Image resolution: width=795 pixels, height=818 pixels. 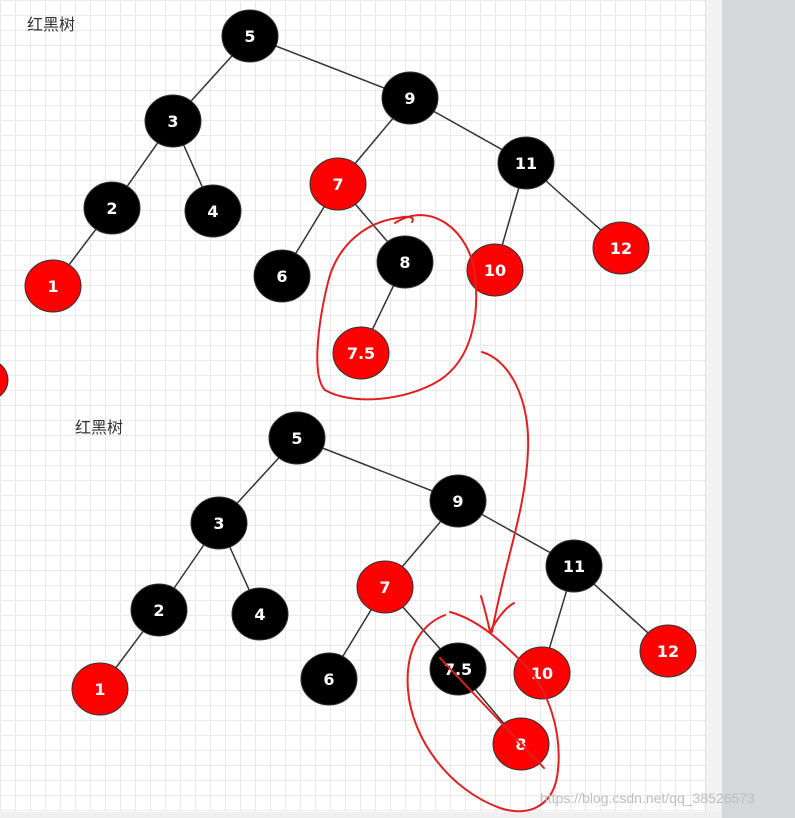 I want to click on transition-arrow, so click(x=505, y=492).